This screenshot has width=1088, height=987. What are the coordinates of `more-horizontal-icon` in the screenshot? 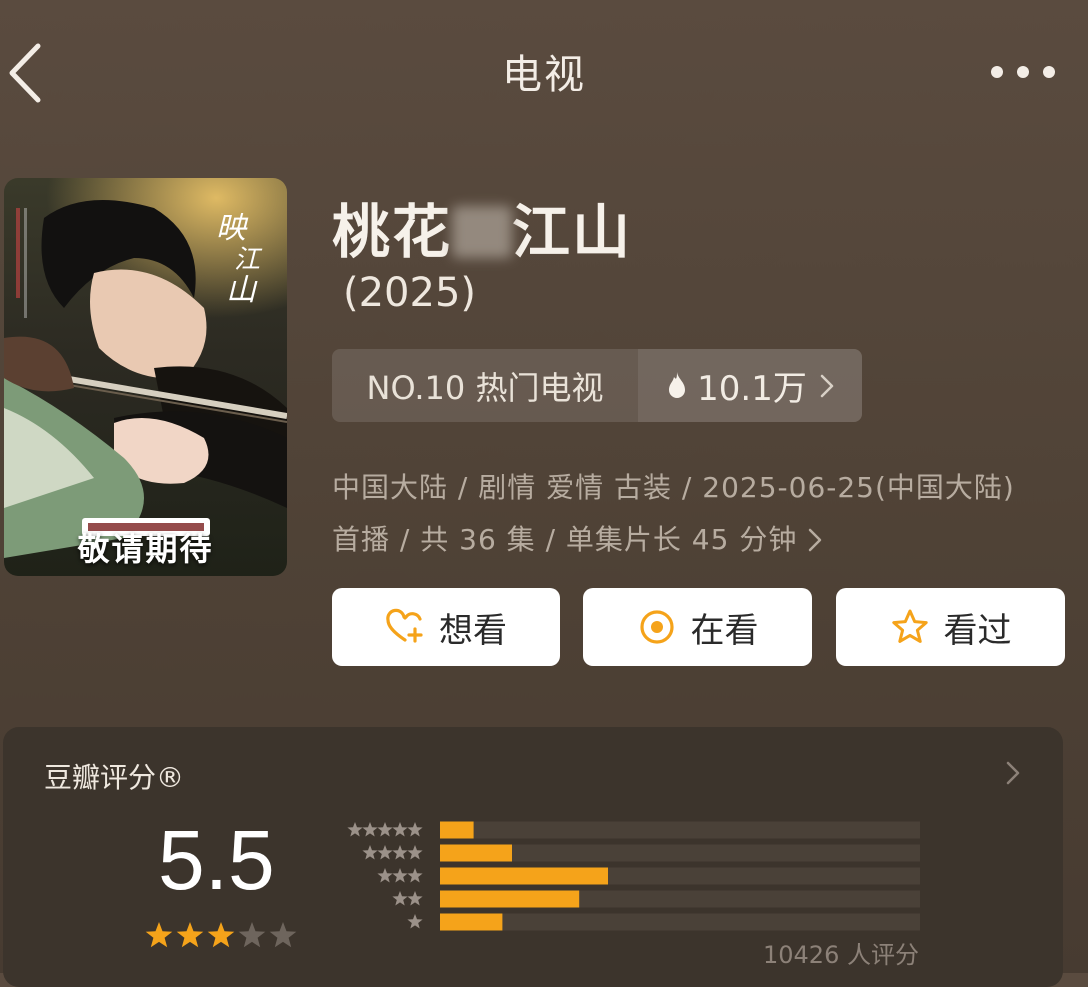 It's located at (1023, 72).